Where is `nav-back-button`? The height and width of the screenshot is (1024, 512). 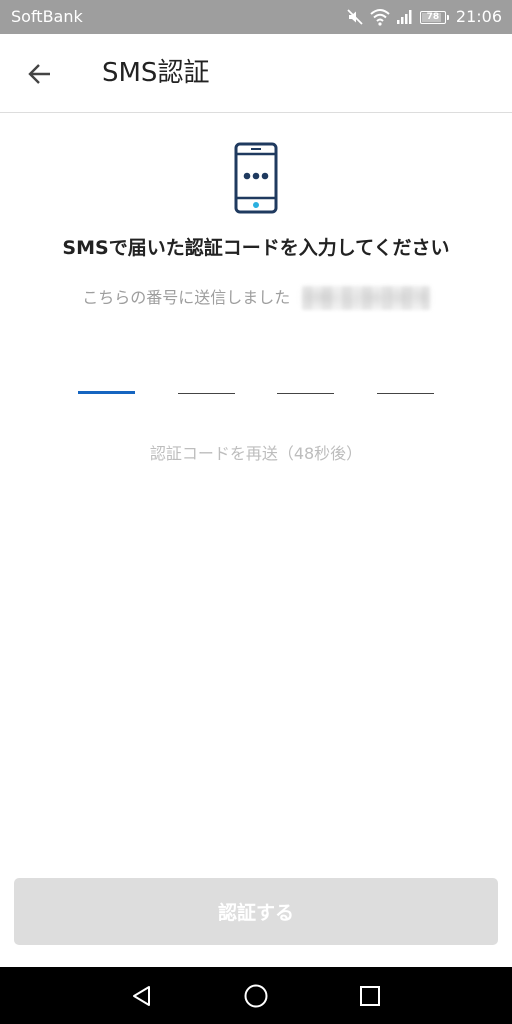 nav-back-button is located at coordinates (142, 996).